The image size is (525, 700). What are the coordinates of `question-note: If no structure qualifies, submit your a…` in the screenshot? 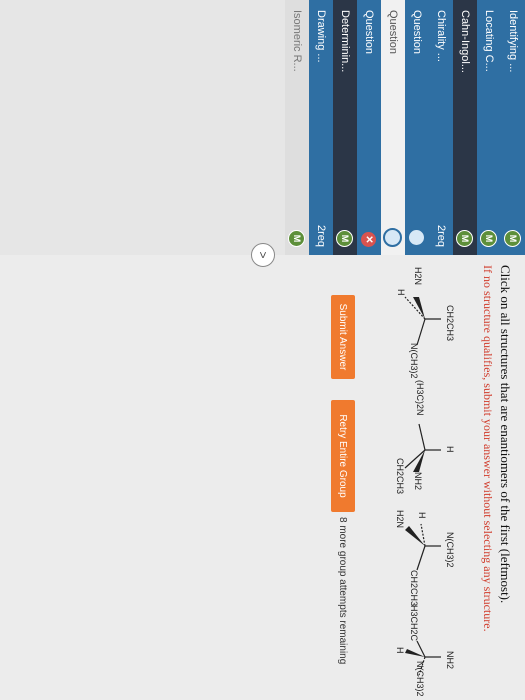 It's located at (488, 448).